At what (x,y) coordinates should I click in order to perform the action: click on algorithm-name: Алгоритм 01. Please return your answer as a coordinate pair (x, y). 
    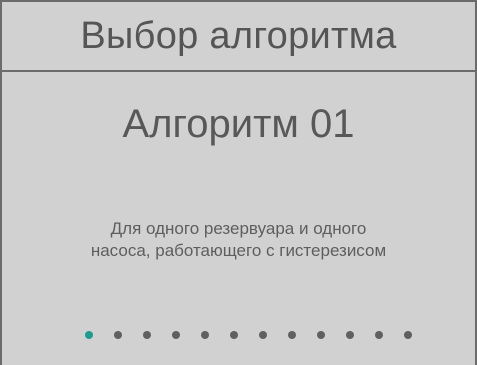
    Looking at the image, I should click on (238, 124).